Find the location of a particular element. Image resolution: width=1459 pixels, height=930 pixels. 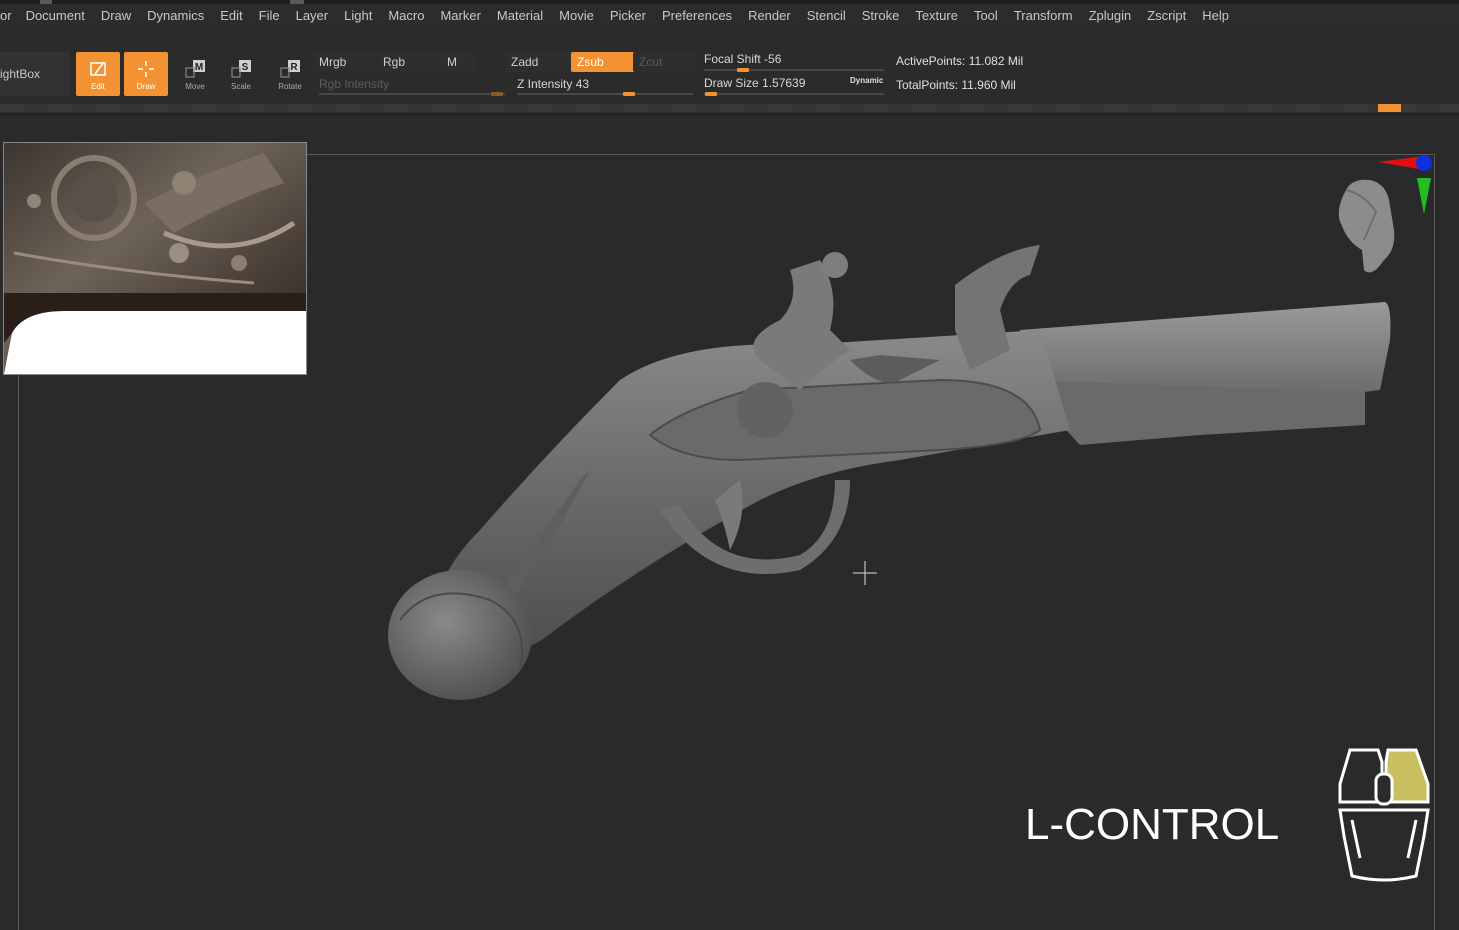

menu-item-picker: Picker is located at coordinates (628, 15).